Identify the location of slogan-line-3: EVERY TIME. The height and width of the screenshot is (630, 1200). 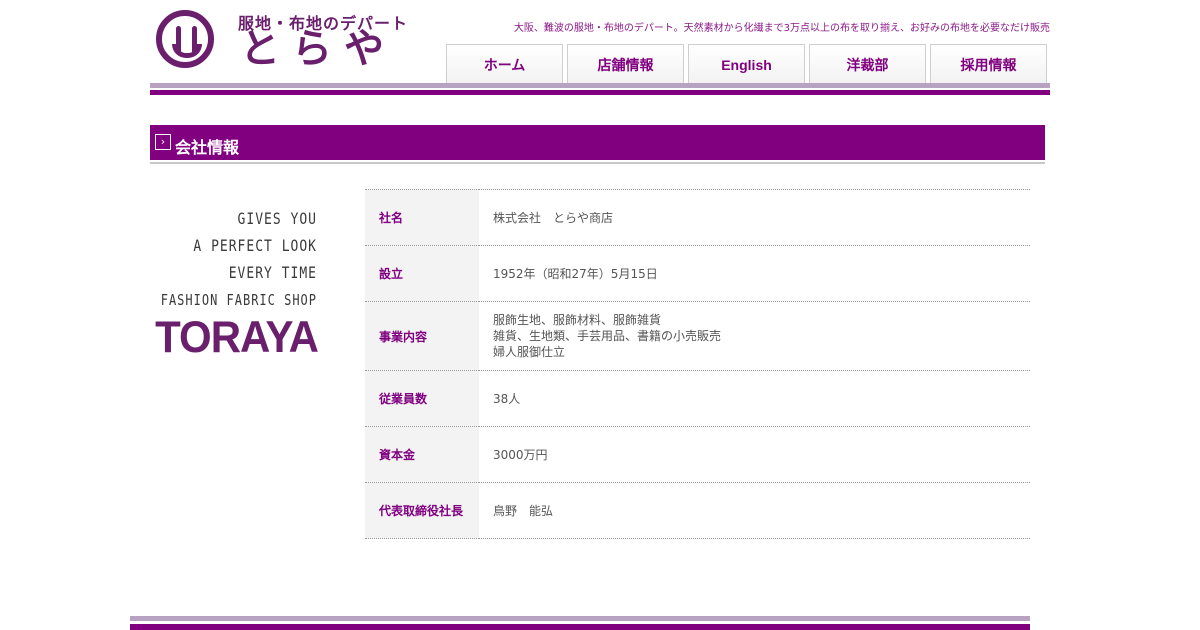
(272, 273).